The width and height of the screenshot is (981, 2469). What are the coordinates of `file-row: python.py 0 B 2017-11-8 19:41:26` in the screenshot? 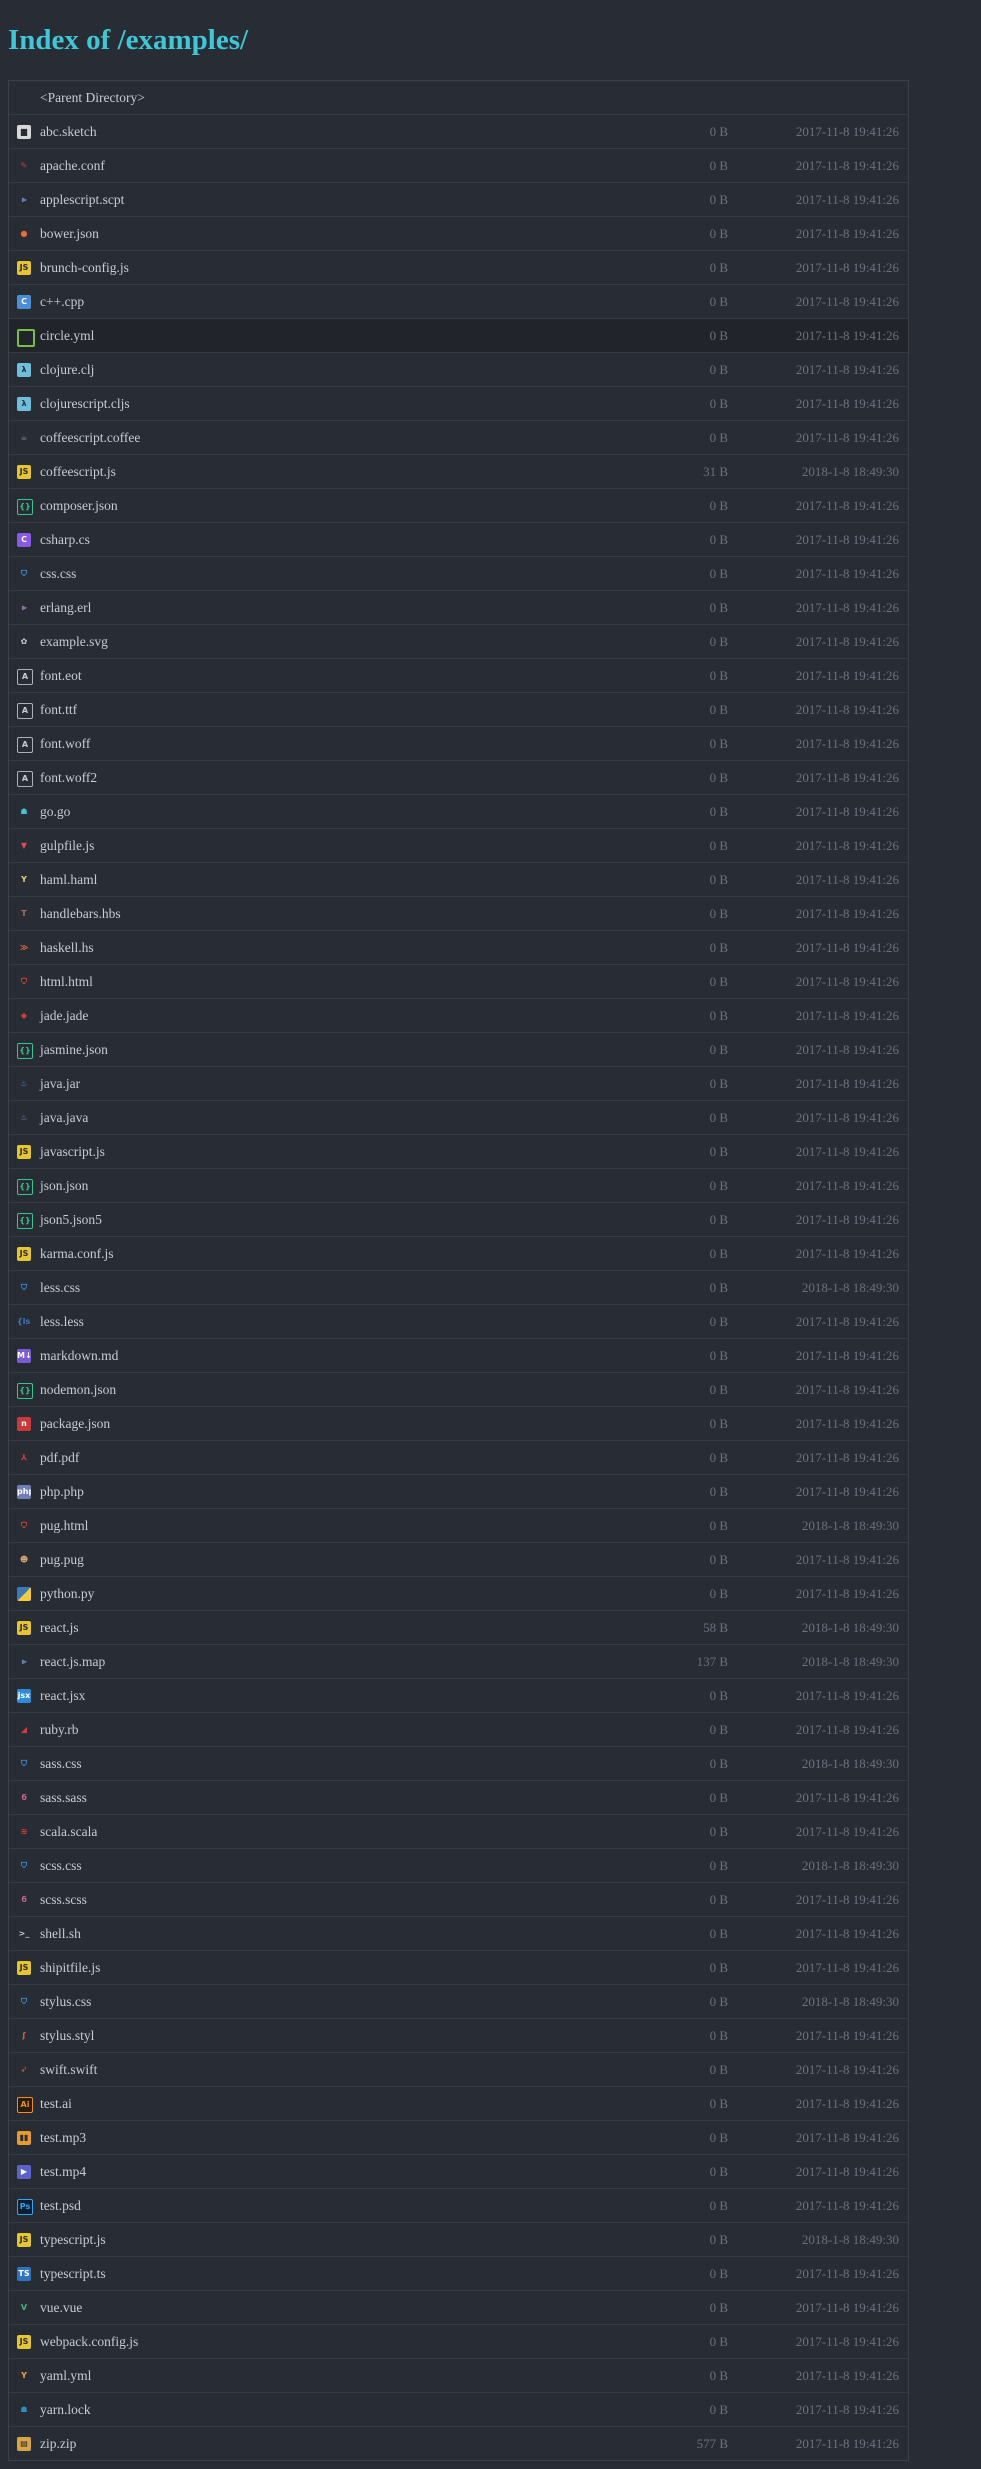 It's located at (458, 1594).